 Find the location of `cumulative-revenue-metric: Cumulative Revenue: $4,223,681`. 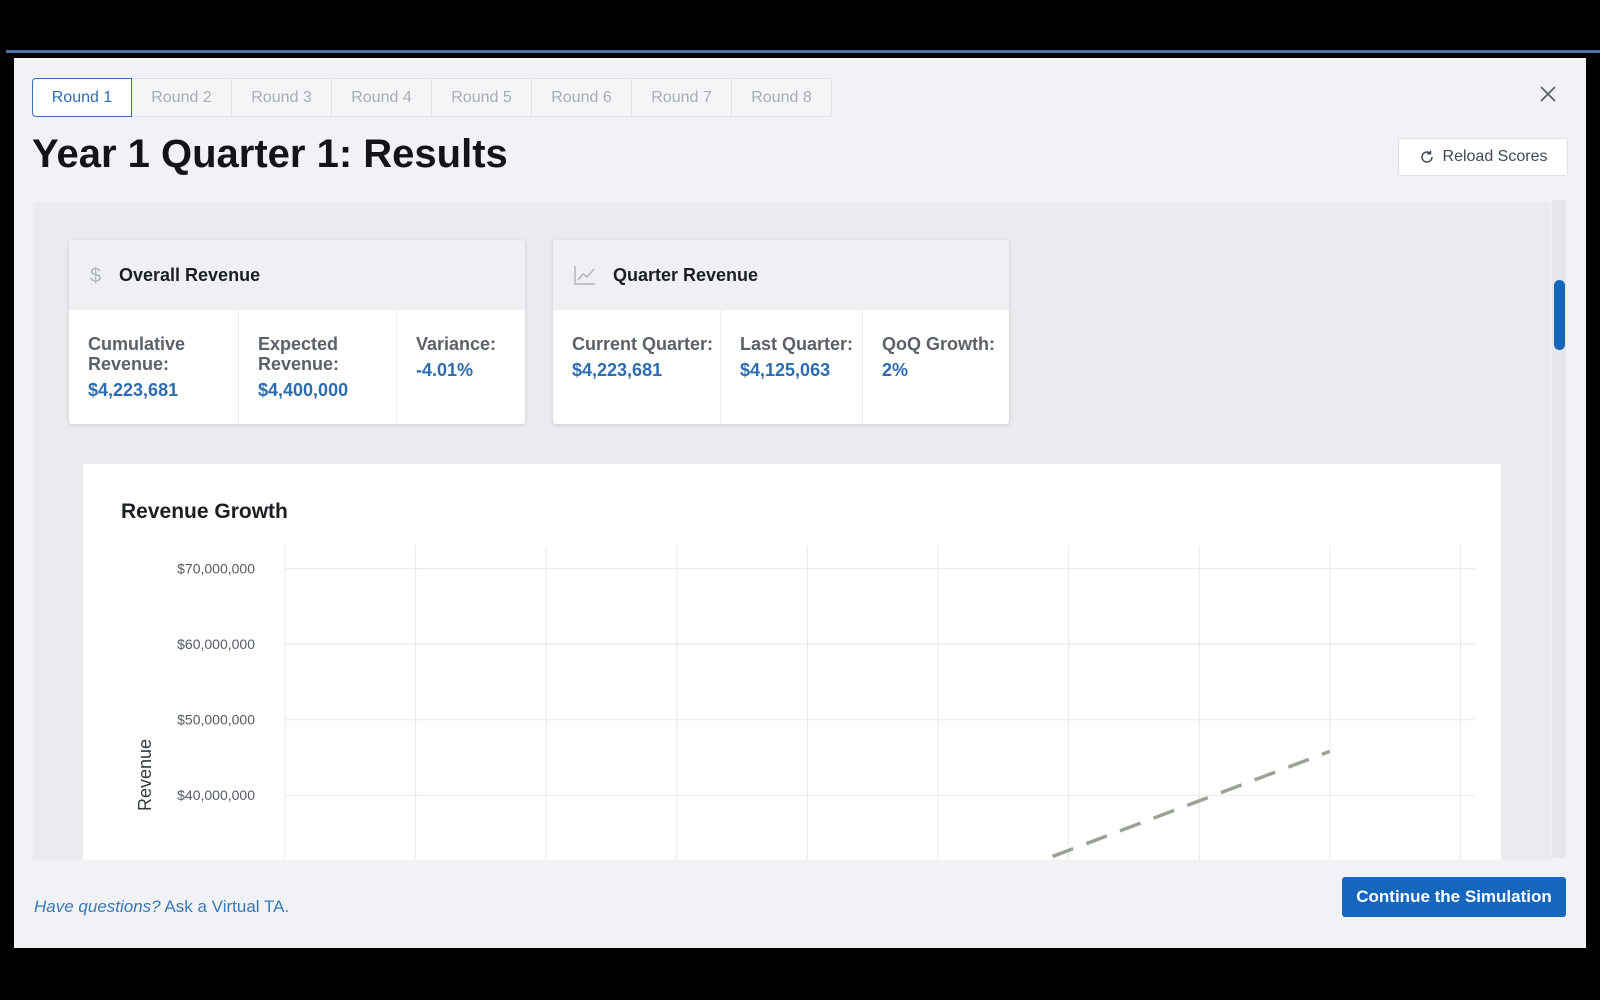

cumulative-revenue-metric: Cumulative Revenue: $4,223,681 is located at coordinates (154, 367).